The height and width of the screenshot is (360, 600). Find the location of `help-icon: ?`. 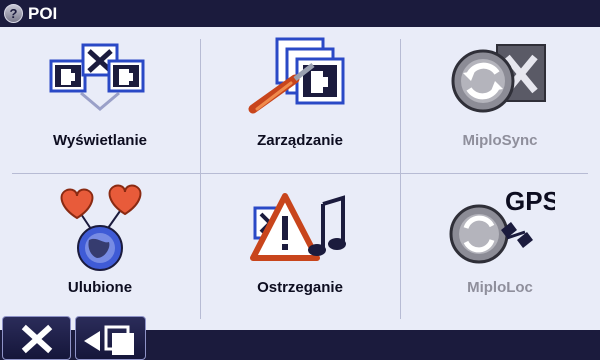

help-icon: ? is located at coordinates (13, 13).